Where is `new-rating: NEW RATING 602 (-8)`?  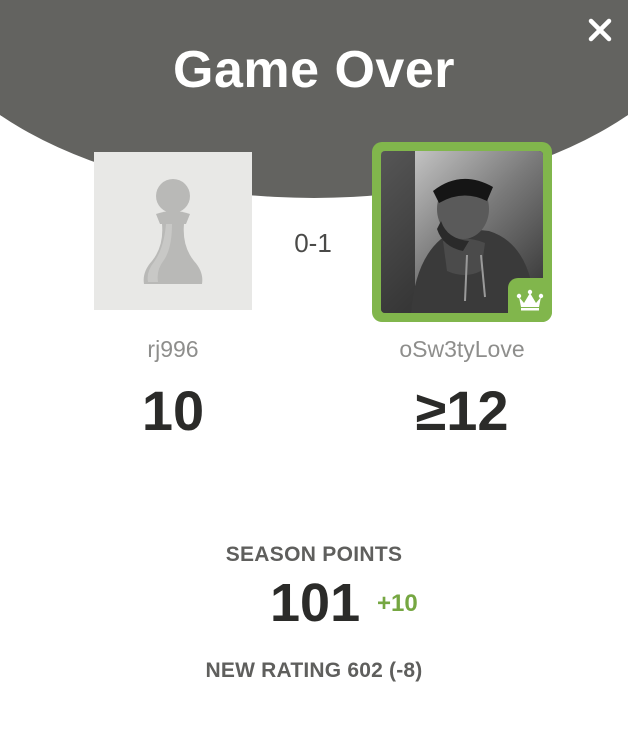
new-rating: NEW RATING 602 (-8) is located at coordinates (314, 670).